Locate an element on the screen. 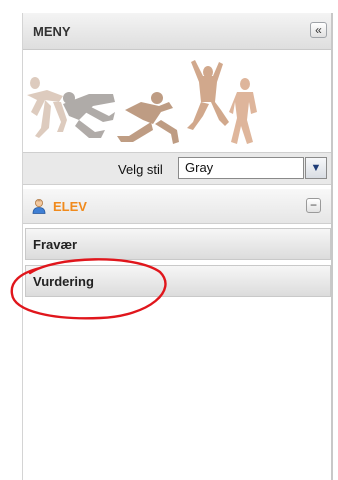 Image resolution: width=338 pixels, height=480 pixels. menu-item-vurdering: Vurdering is located at coordinates (178, 281).